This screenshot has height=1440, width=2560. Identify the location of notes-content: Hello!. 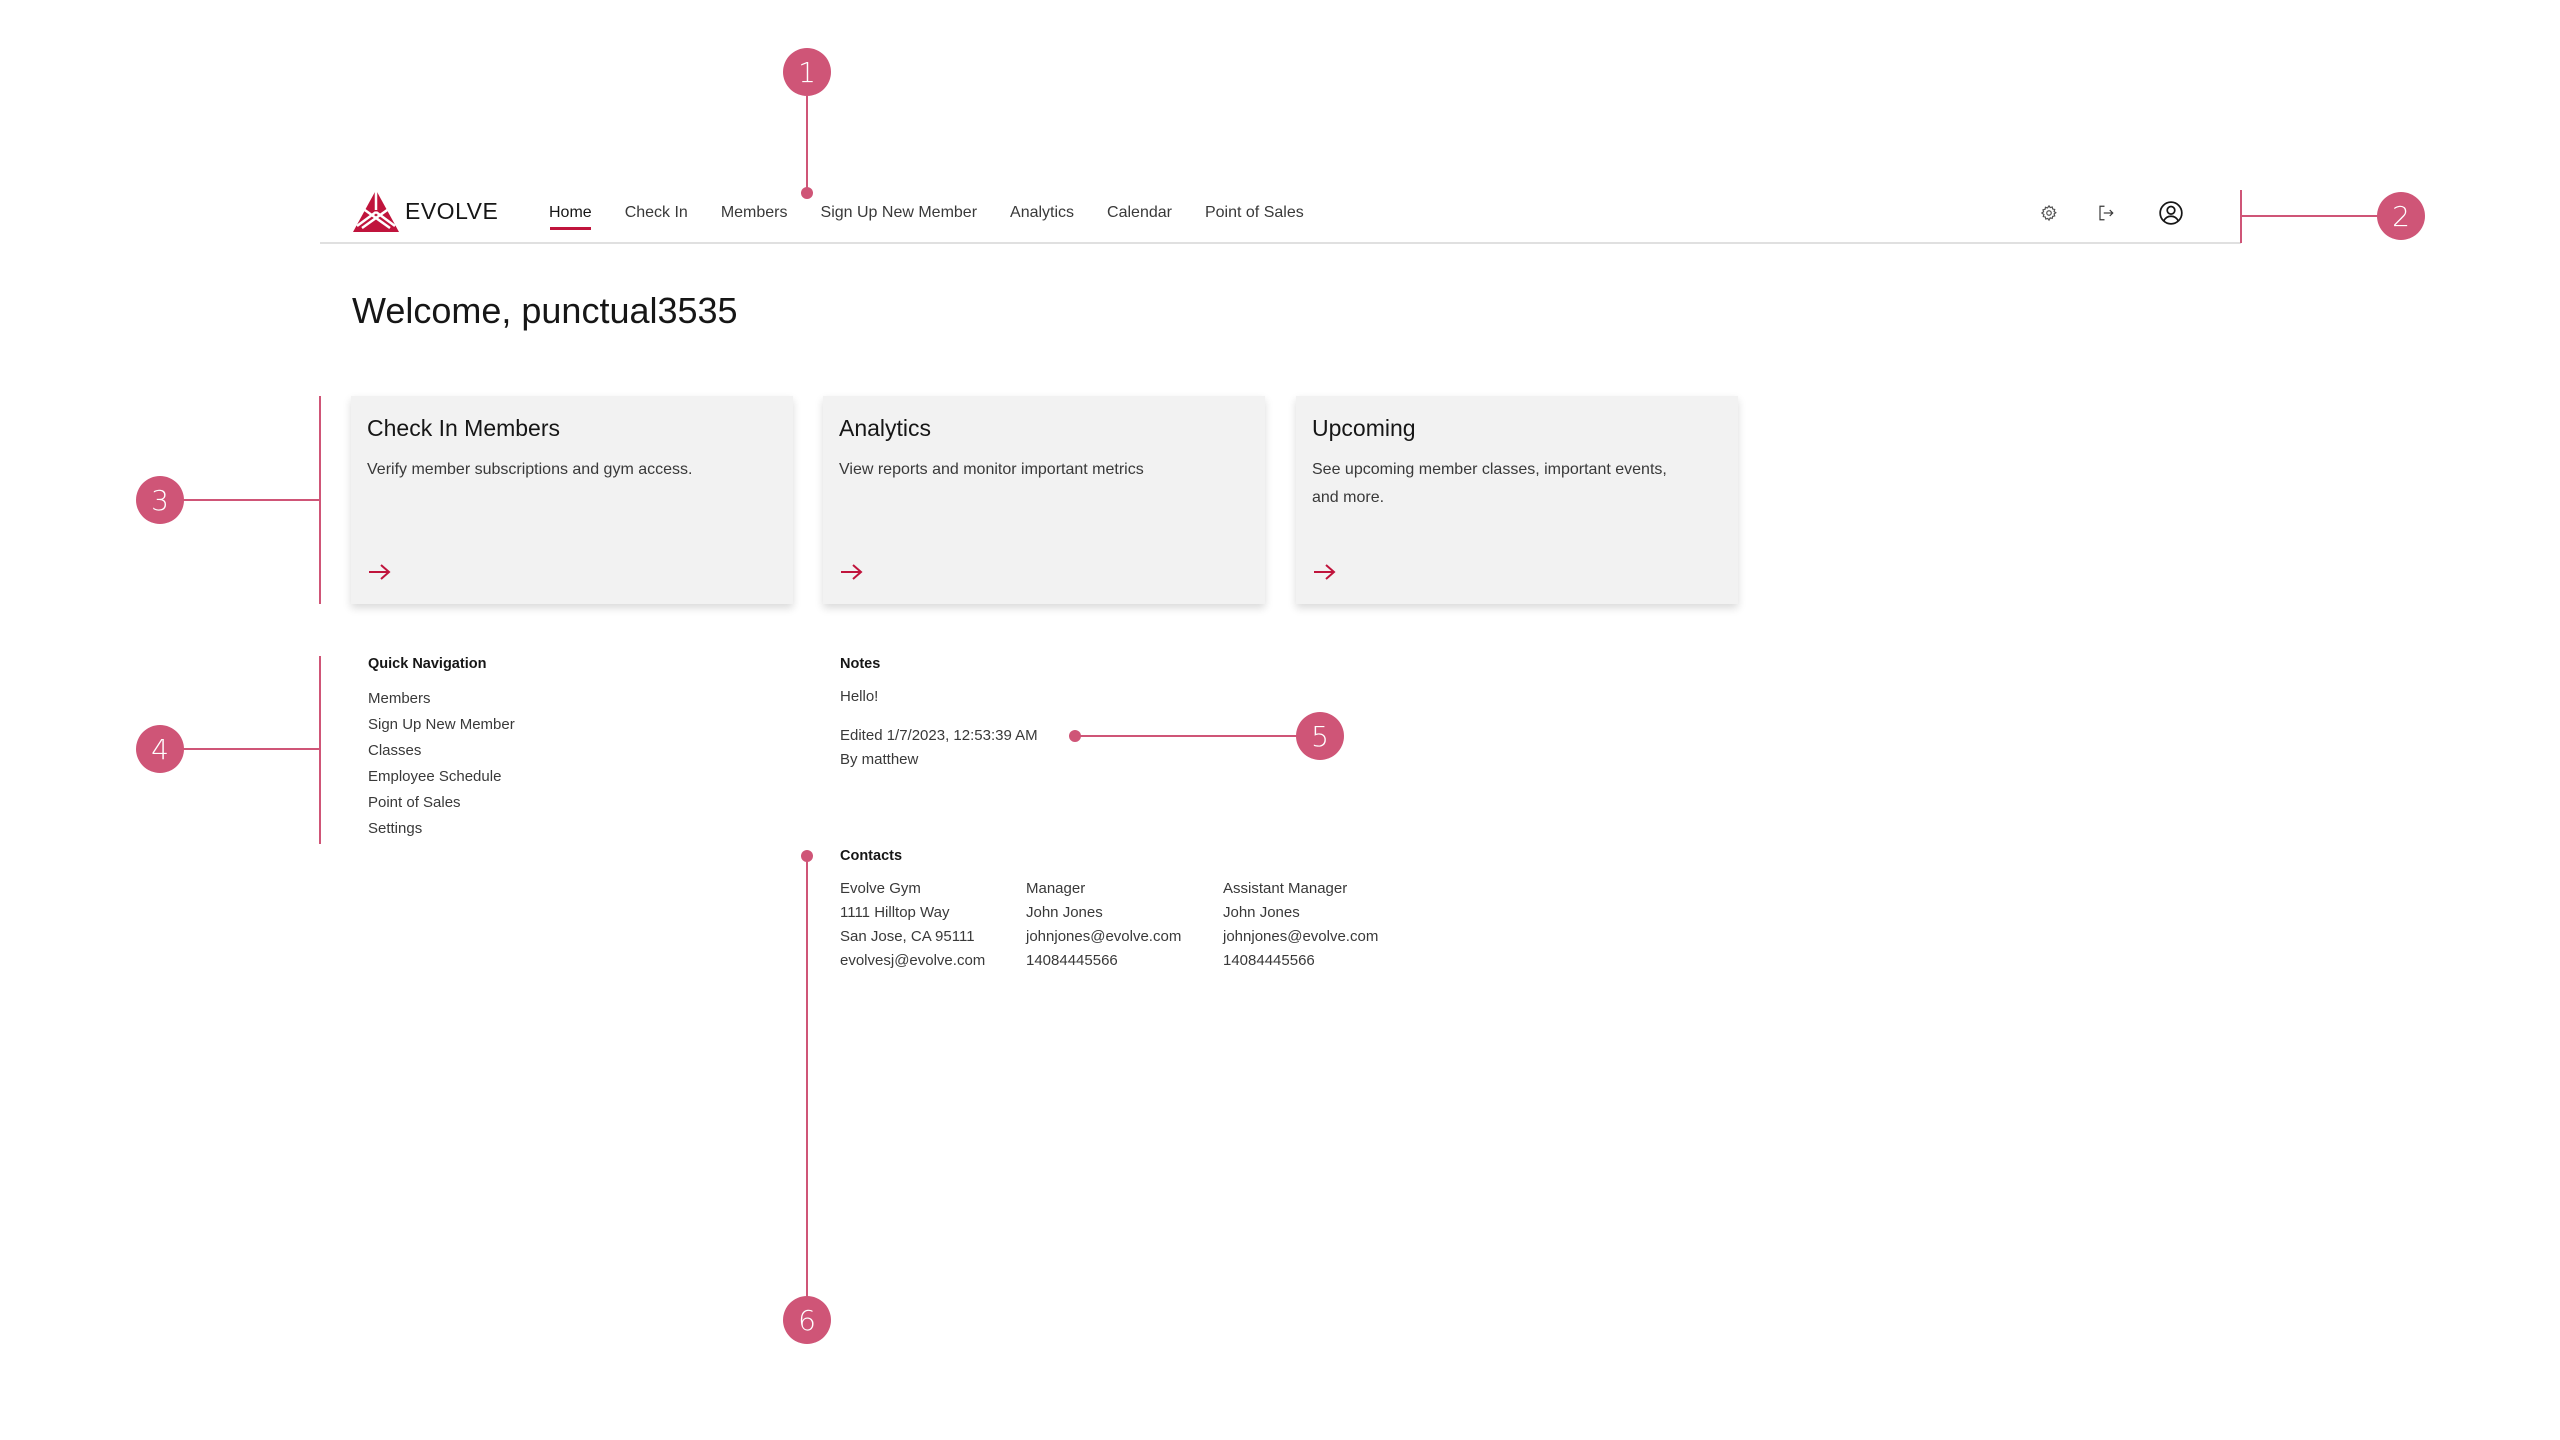
(859, 696).